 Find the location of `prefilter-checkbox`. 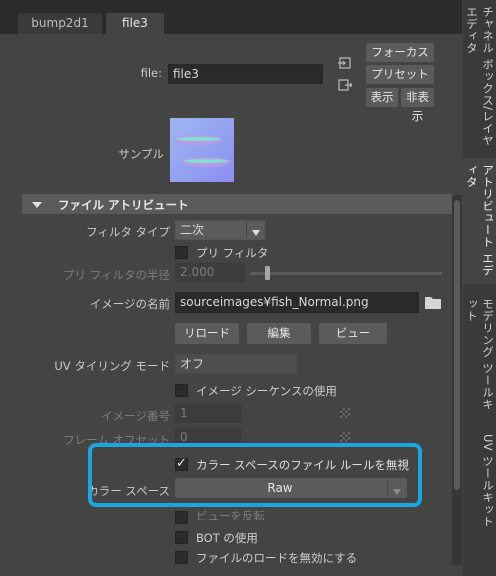

prefilter-checkbox is located at coordinates (181, 252).